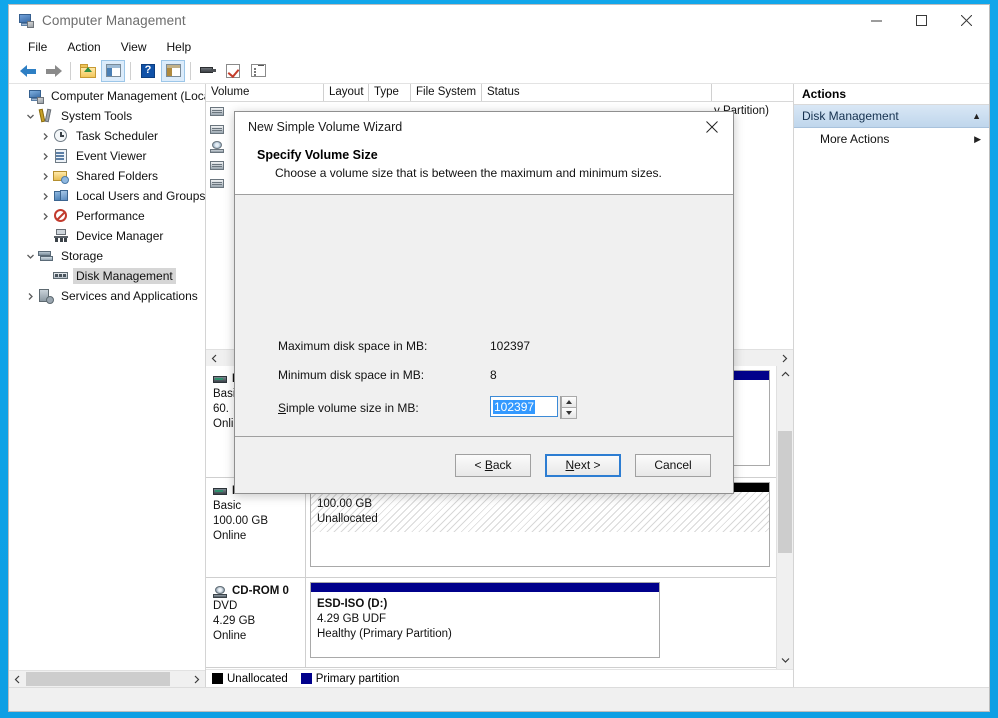 The height and width of the screenshot is (718, 998). What do you see at coordinates (966, 20) in the screenshot?
I see `close-button` at bounding box center [966, 20].